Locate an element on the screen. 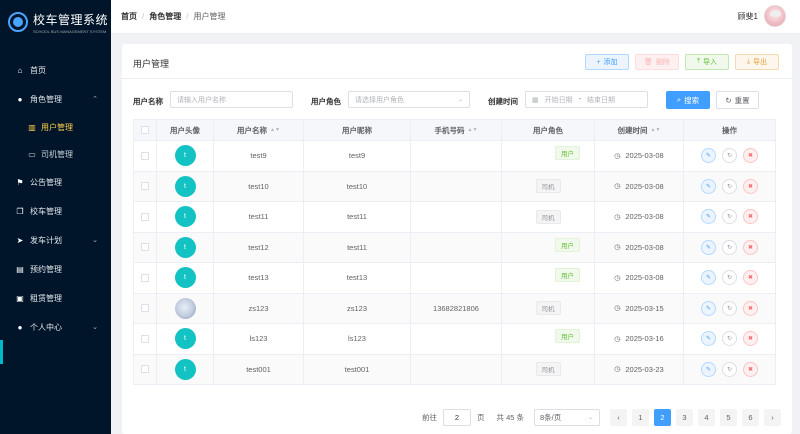 The height and width of the screenshot is (434, 800). page-button-5: 5 is located at coordinates (729, 417).